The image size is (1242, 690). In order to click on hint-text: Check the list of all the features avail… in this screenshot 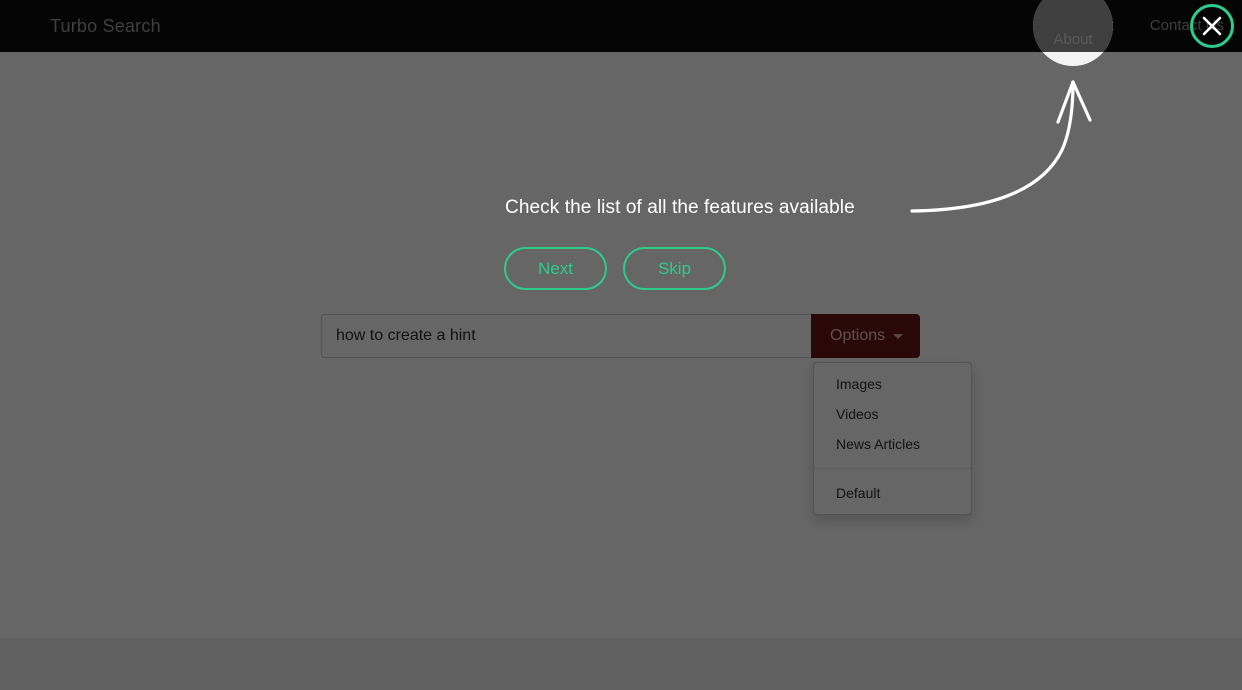, I will do `click(680, 207)`.